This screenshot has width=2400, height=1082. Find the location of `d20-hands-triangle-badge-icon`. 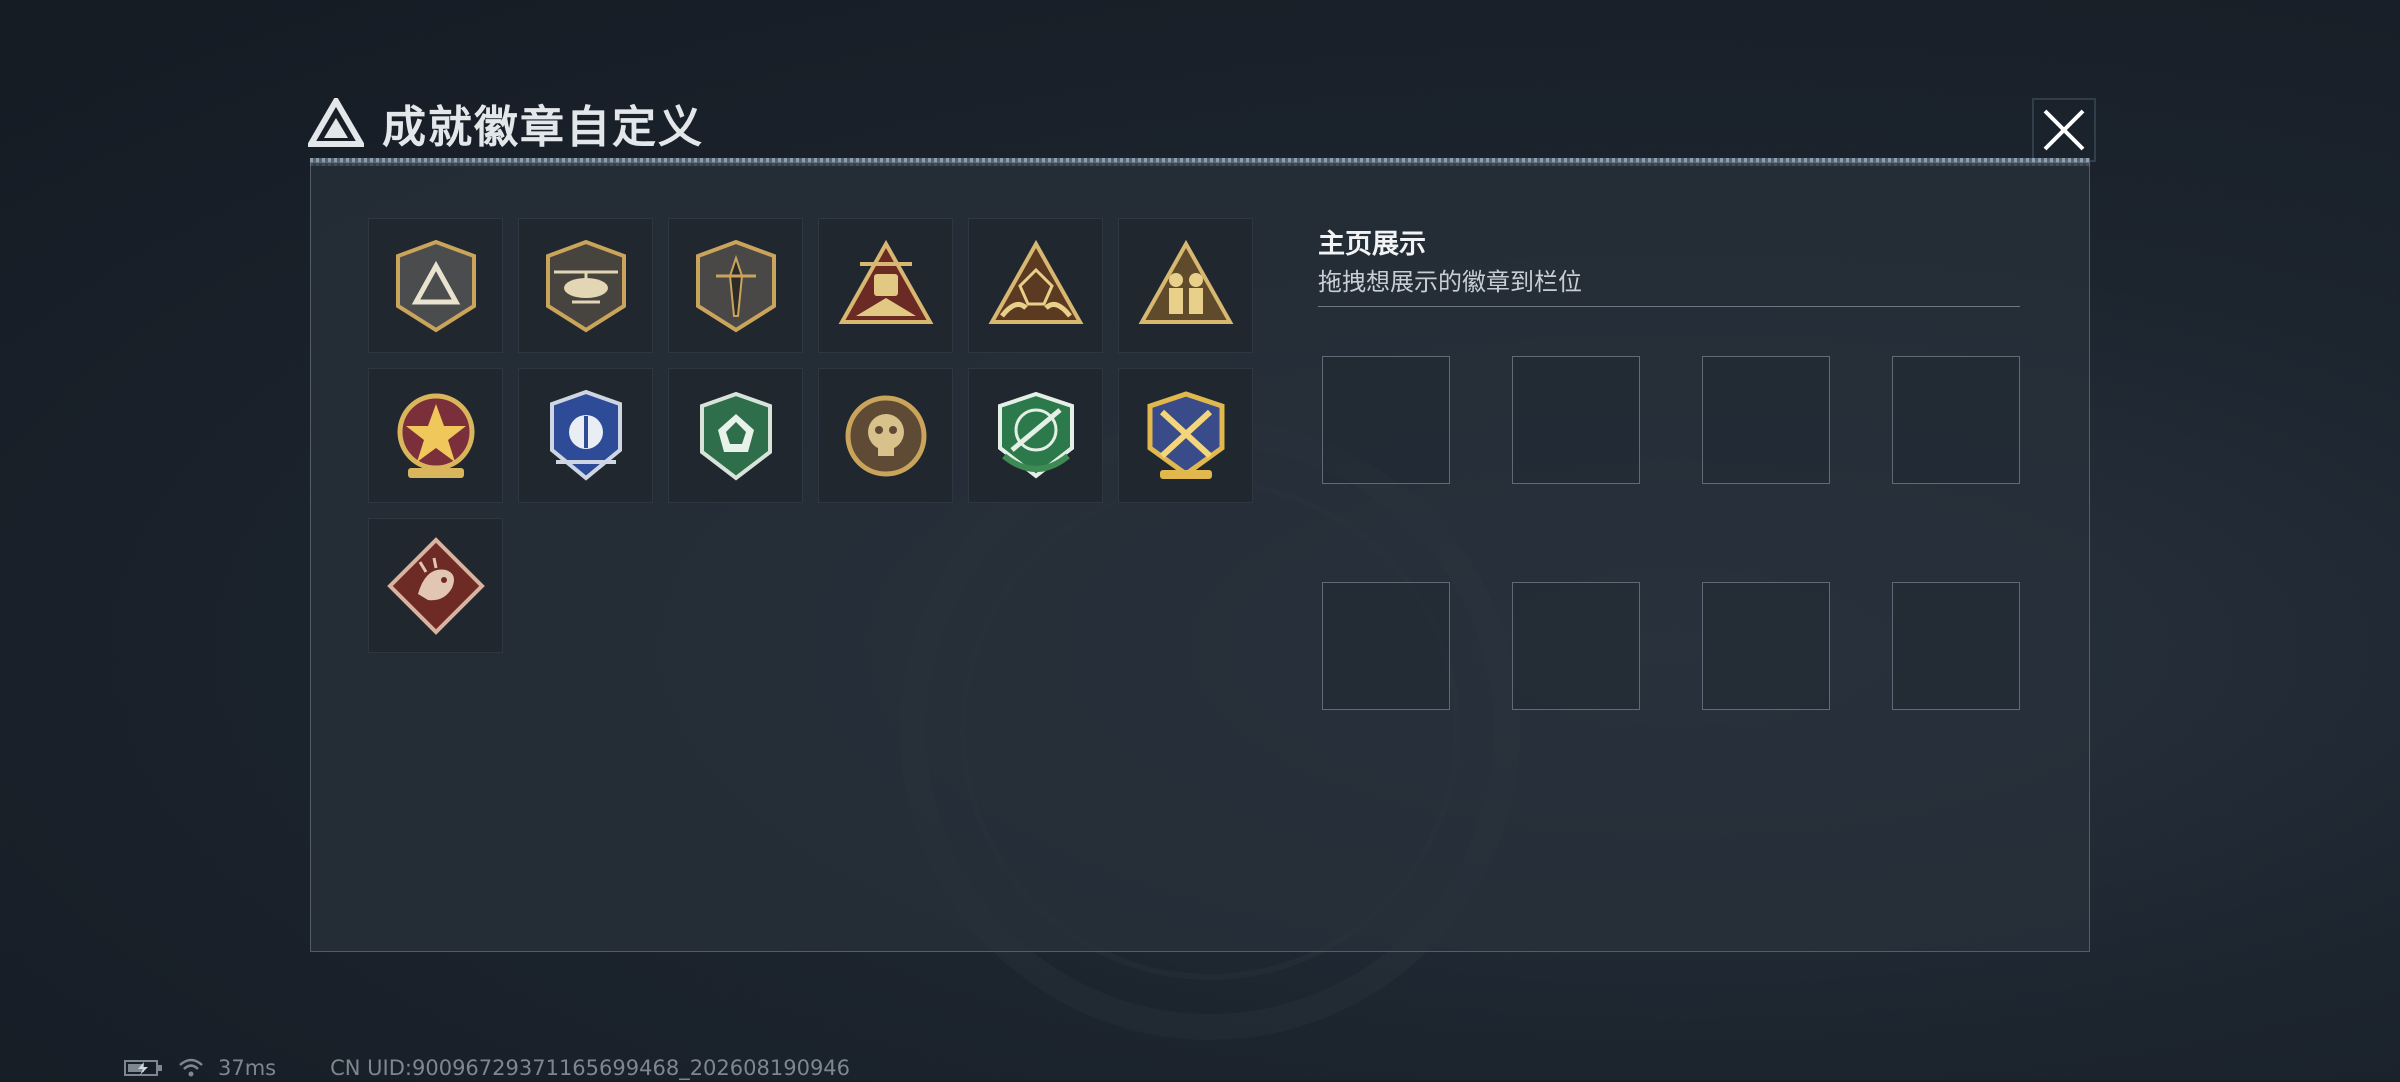

d20-hands-triangle-badge-icon is located at coordinates (1035, 281).